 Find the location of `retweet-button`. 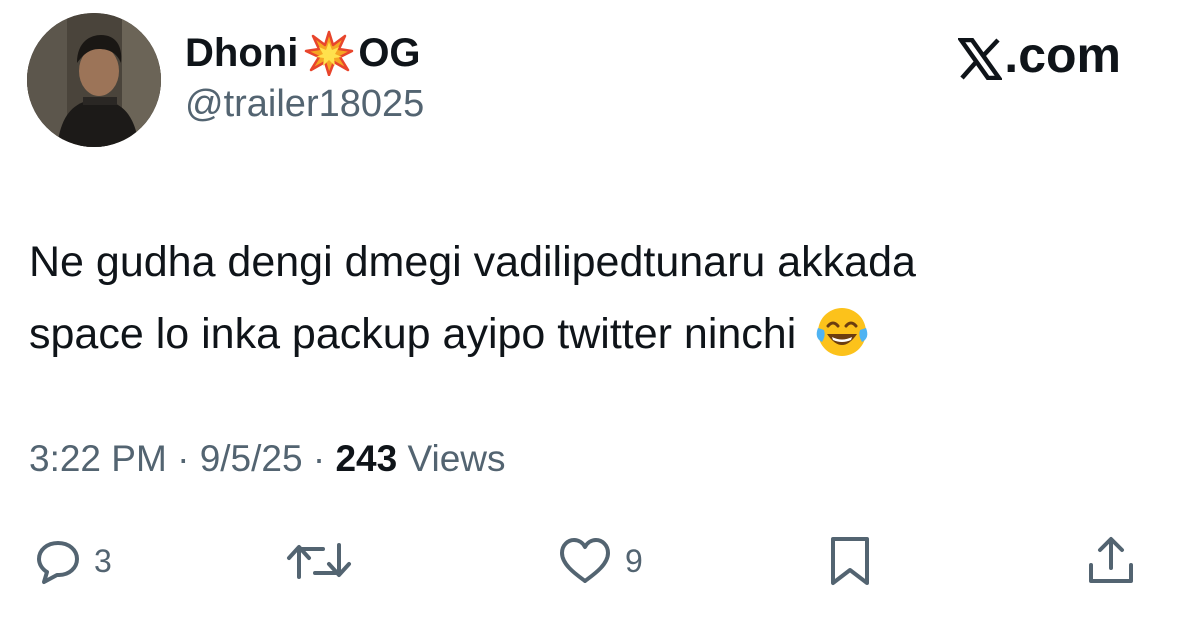

retweet-button is located at coordinates (319, 561).